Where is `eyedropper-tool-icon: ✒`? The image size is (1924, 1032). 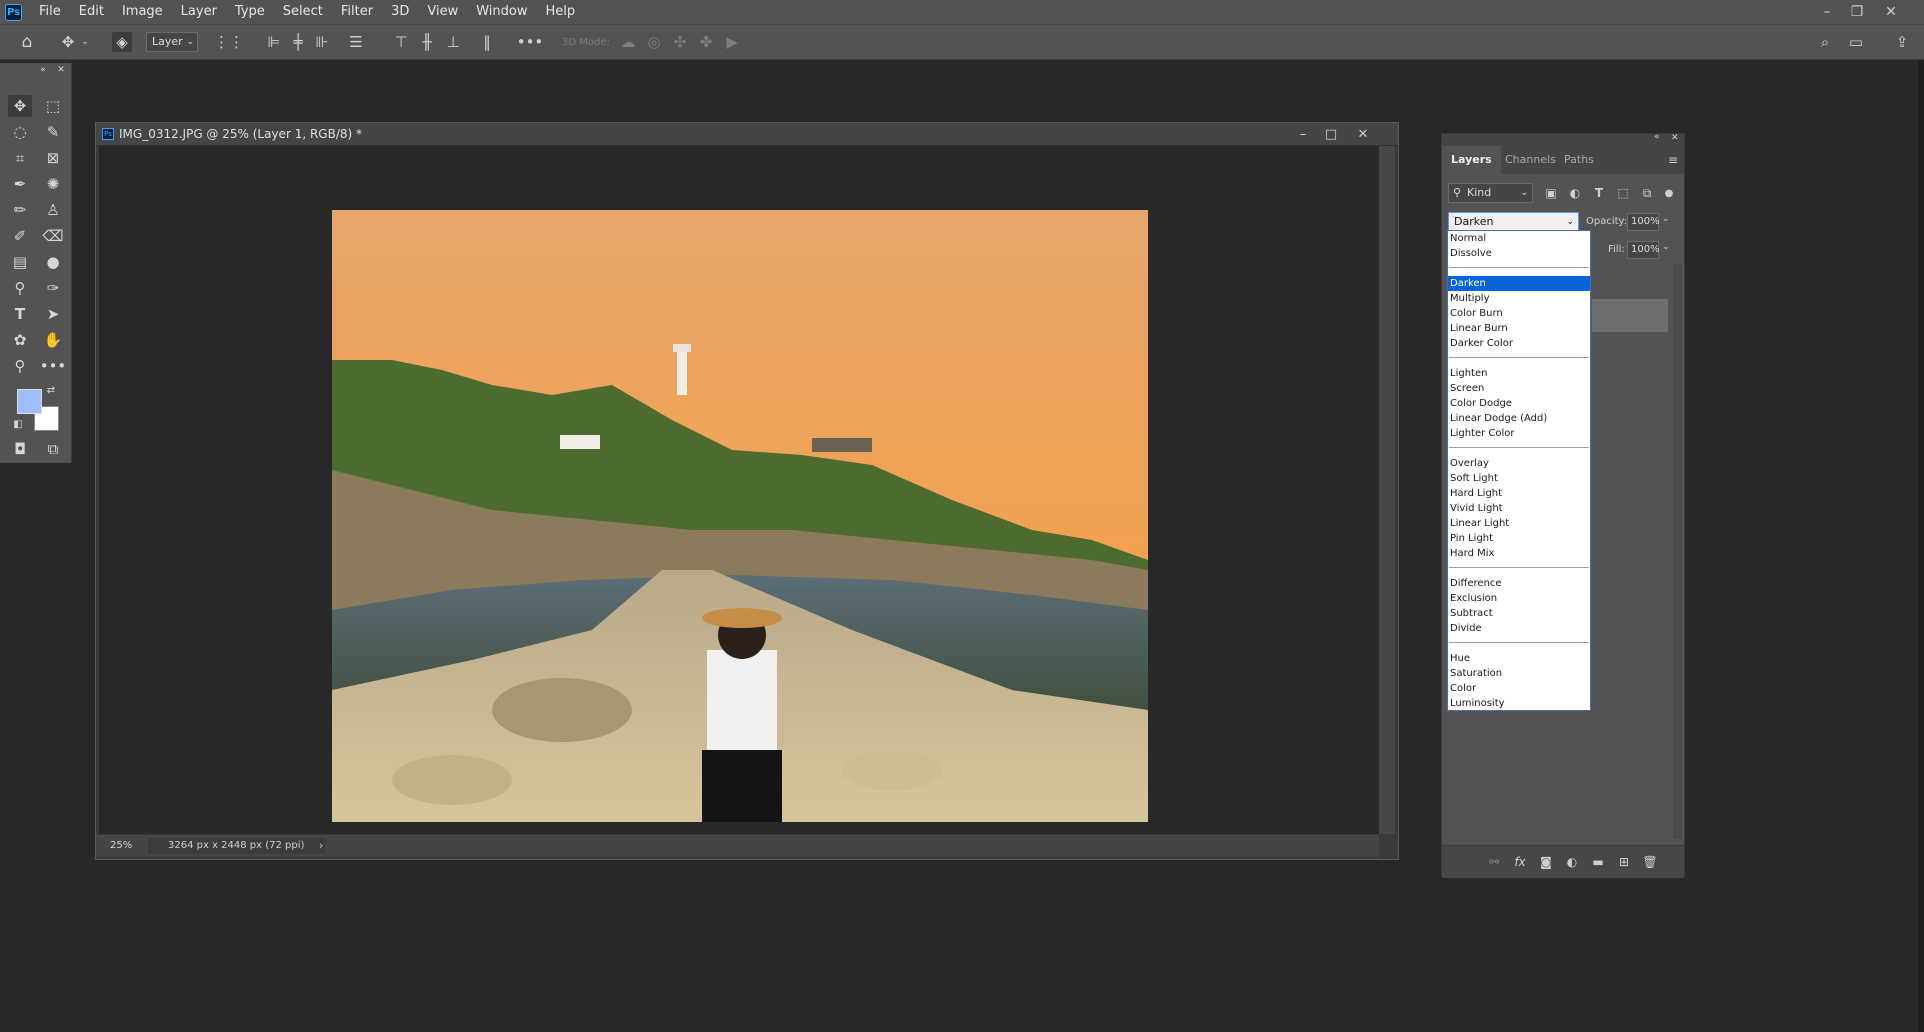
eyedropper-tool-icon: ✒ is located at coordinates (20, 184).